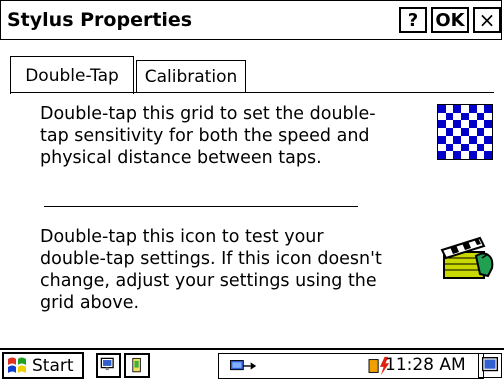  I want to click on separator, so click(201, 206).